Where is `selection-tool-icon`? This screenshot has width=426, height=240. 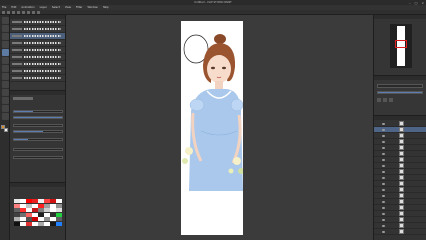
selection-tool-icon is located at coordinates (5, 36).